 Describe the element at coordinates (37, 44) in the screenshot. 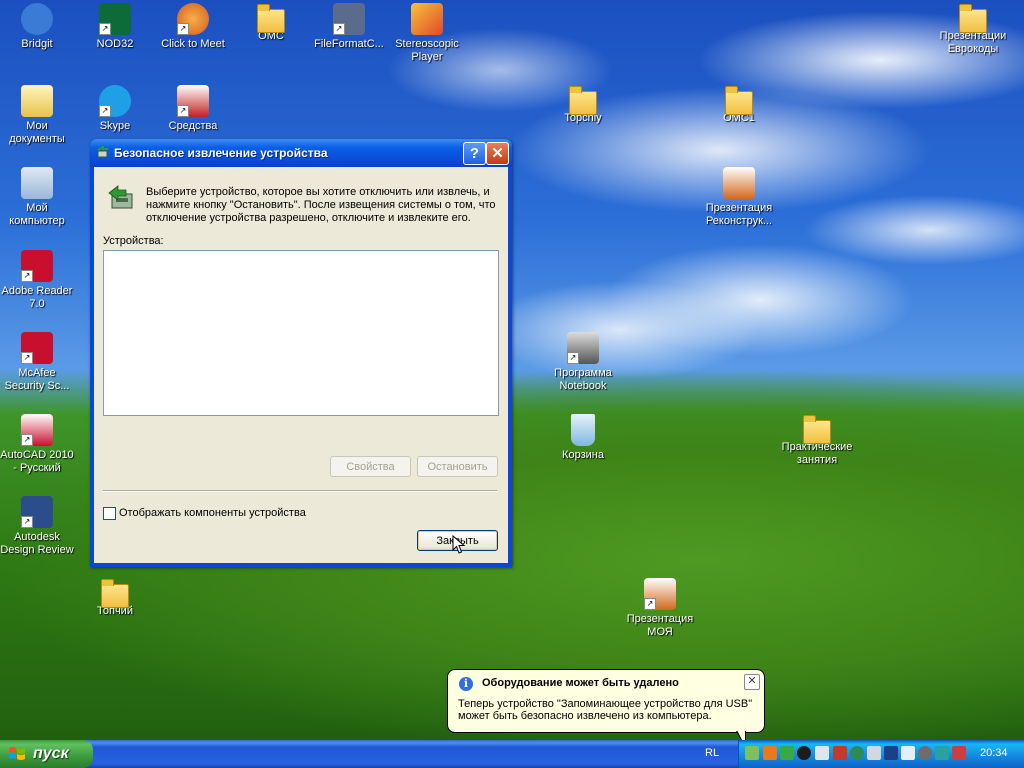

I see `icon-label: Bridgit` at that location.